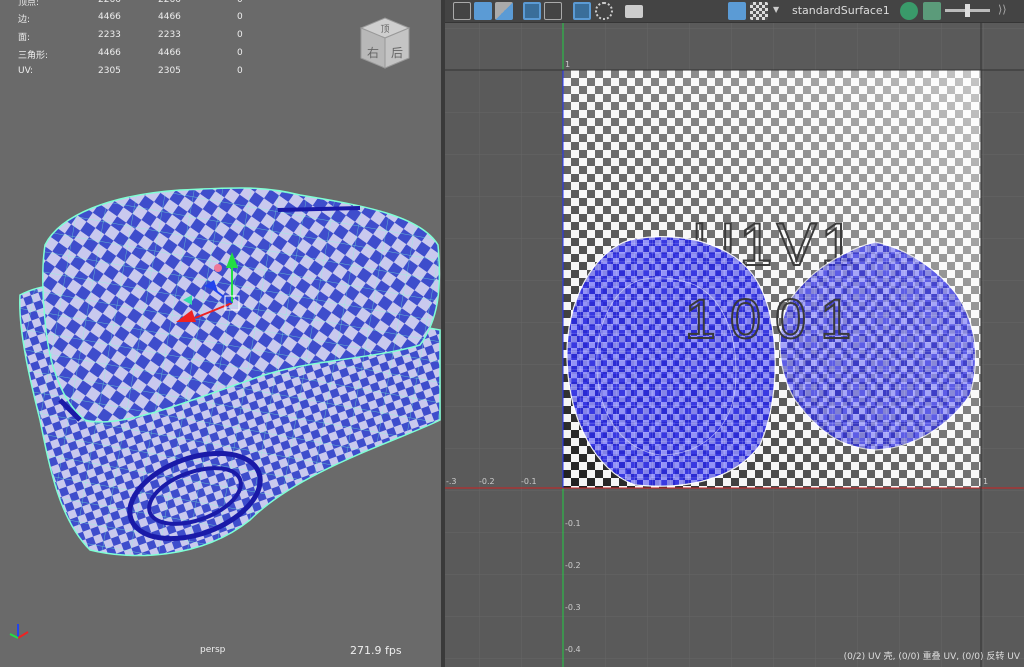 This screenshot has height=667, width=1024. I want to click on hud-row-verts: 顶点: 2266 2266 0, so click(130, 4).